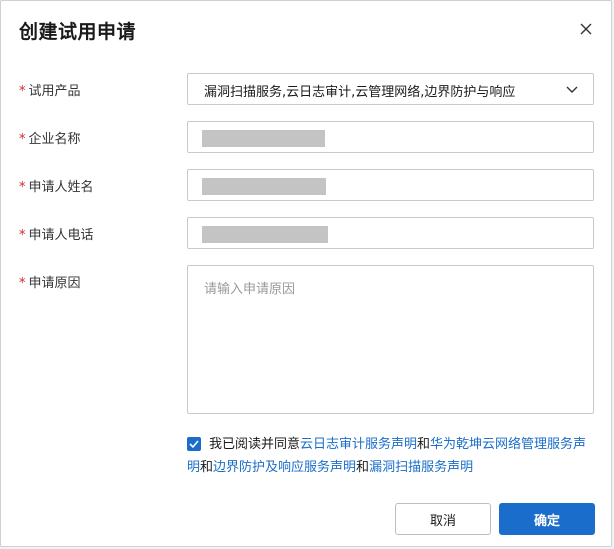  I want to click on confirm-button: 确定, so click(547, 519).